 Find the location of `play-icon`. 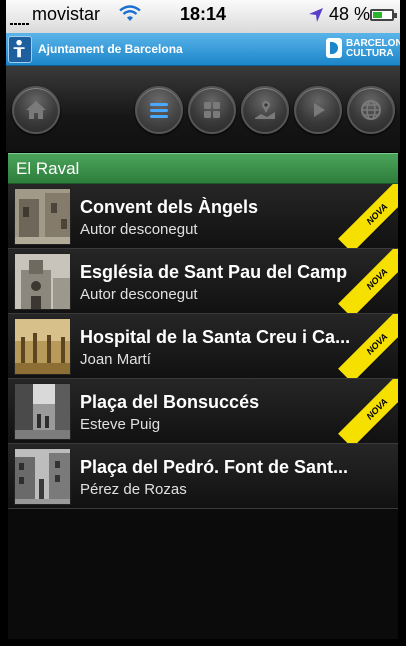

play-icon is located at coordinates (319, 110).